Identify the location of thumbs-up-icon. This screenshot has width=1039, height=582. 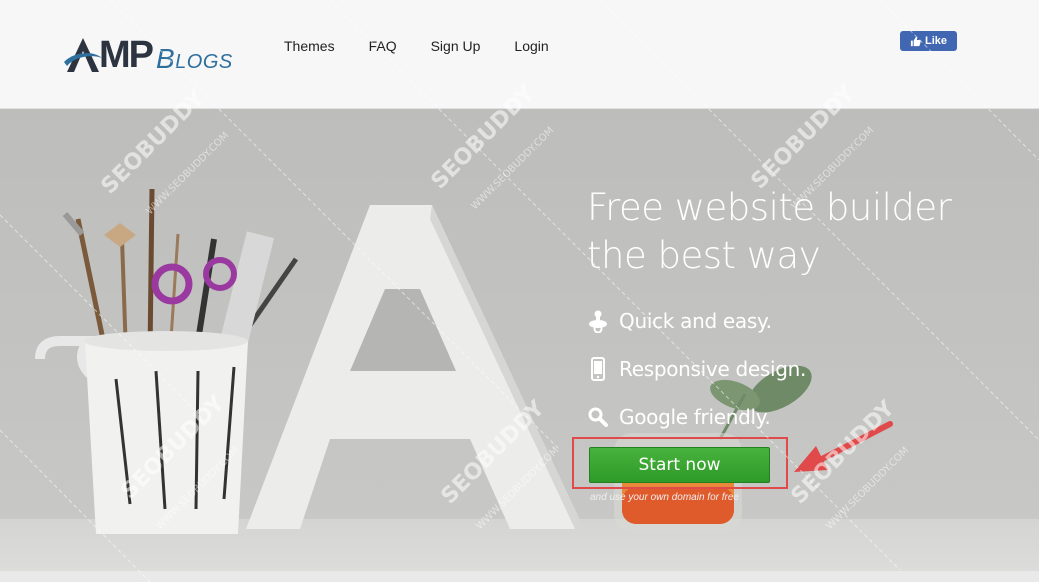
(915, 41).